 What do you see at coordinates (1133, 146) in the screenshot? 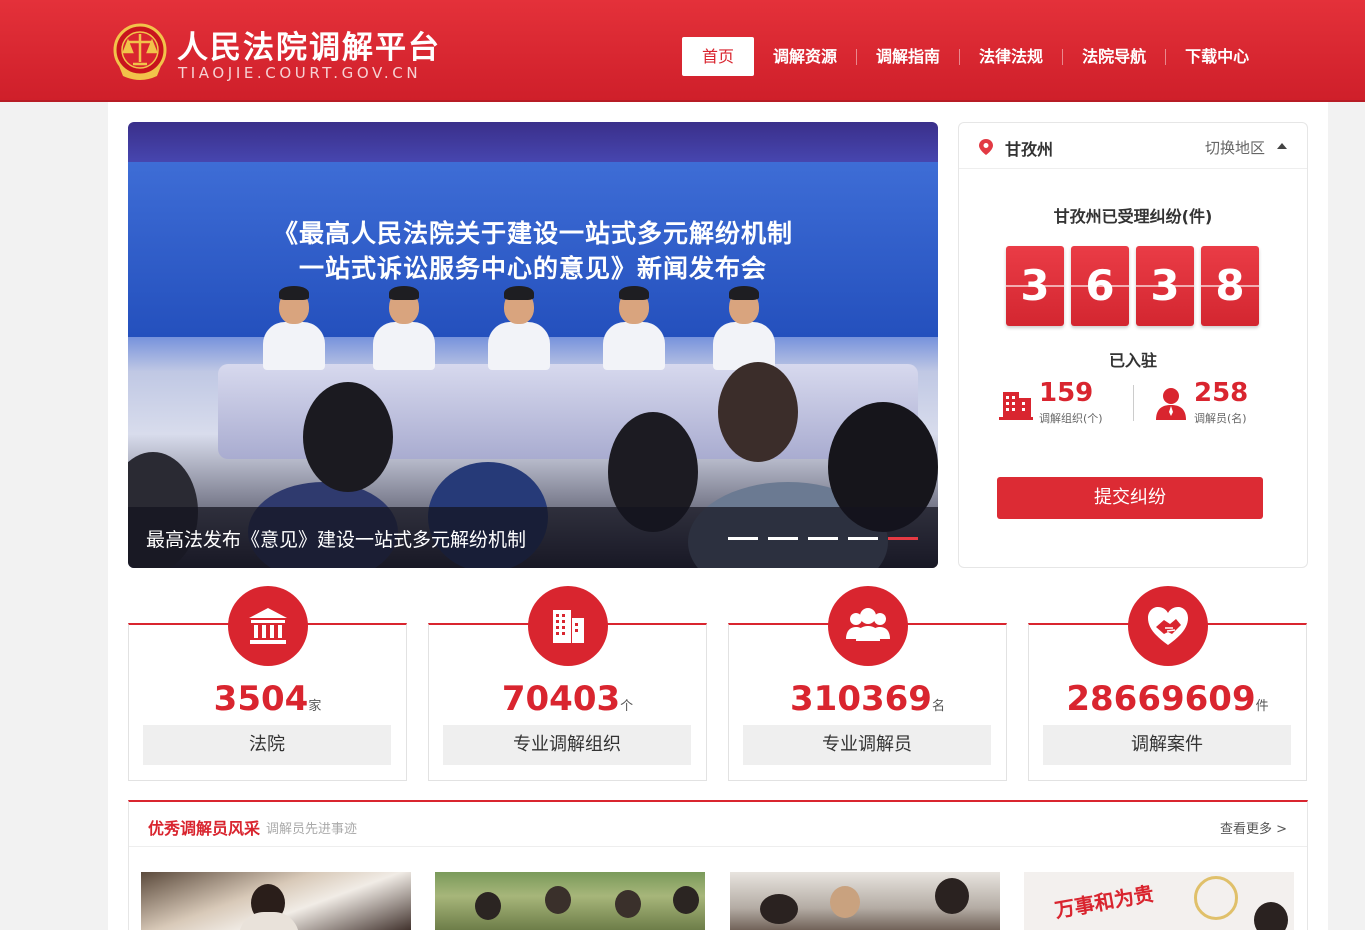
I see `region-header: 甘孜州 切换地区` at bounding box center [1133, 146].